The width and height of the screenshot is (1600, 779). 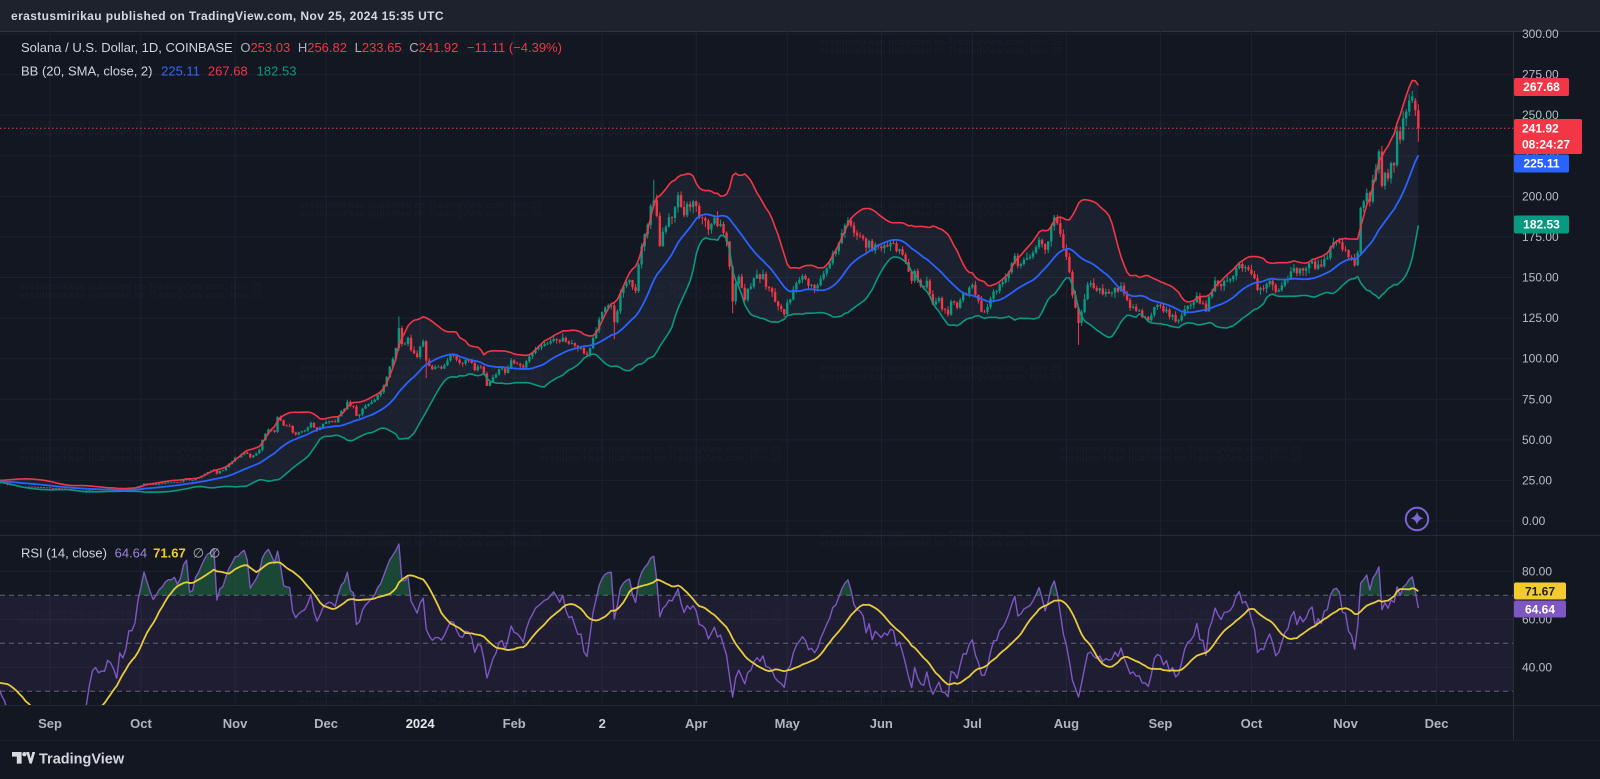 I want to click on svg-text: TradingView, so click(x=82, y=760).